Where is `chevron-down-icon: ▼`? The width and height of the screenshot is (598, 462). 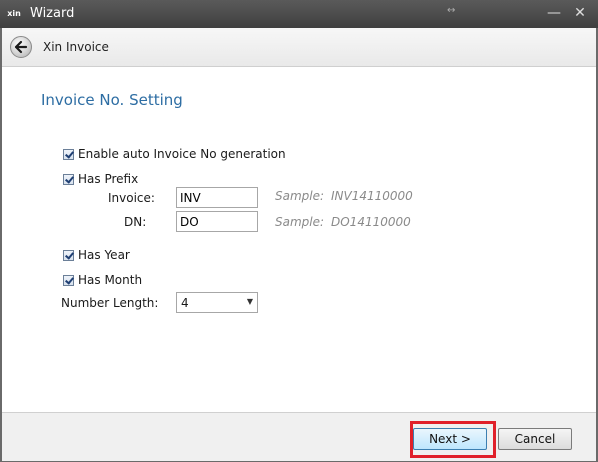 chevron-down-icon: ▼ is located at coordinates (249, 301).